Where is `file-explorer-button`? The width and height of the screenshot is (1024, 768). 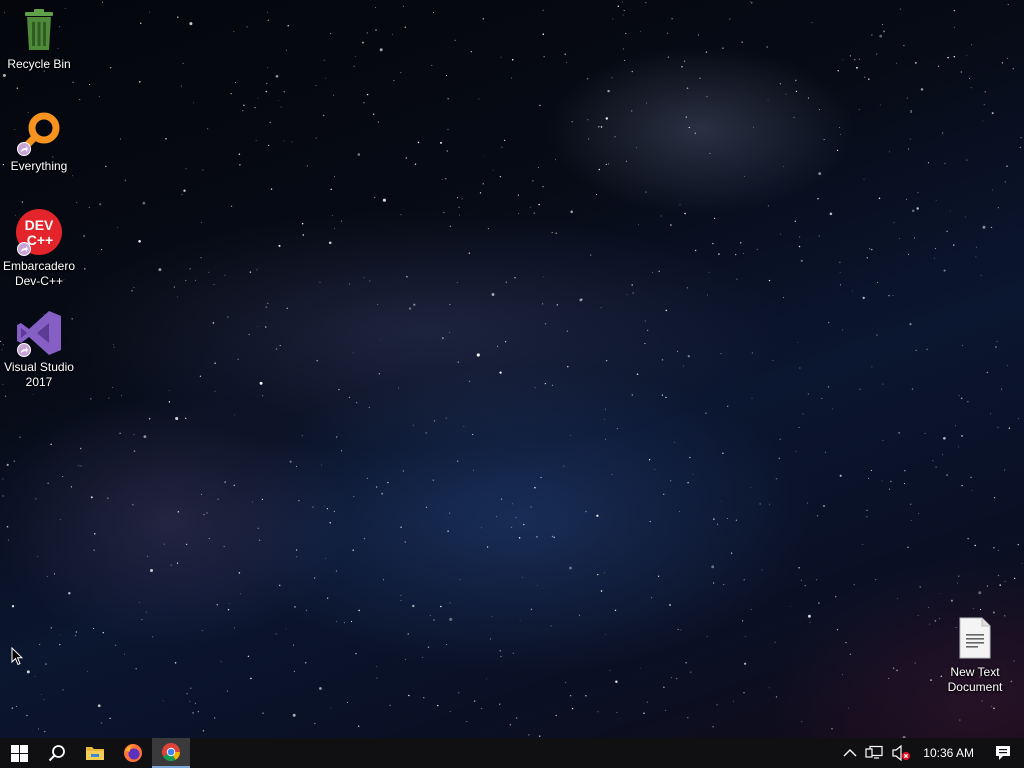
file-explorer-button is located at coordinates (95, 753).